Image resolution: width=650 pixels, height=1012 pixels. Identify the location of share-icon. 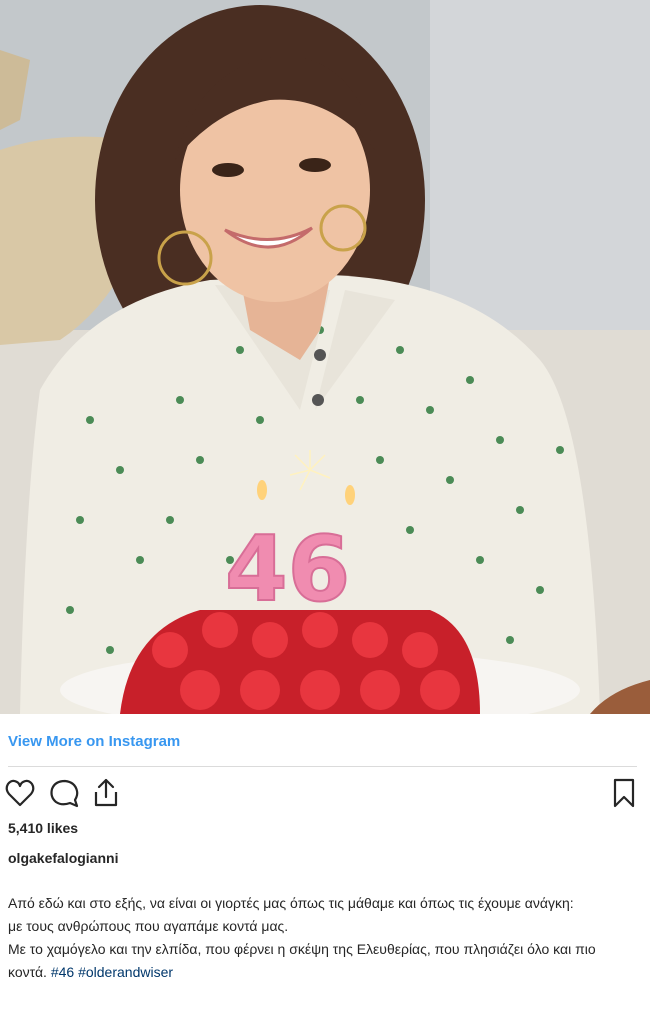
(106, 793).